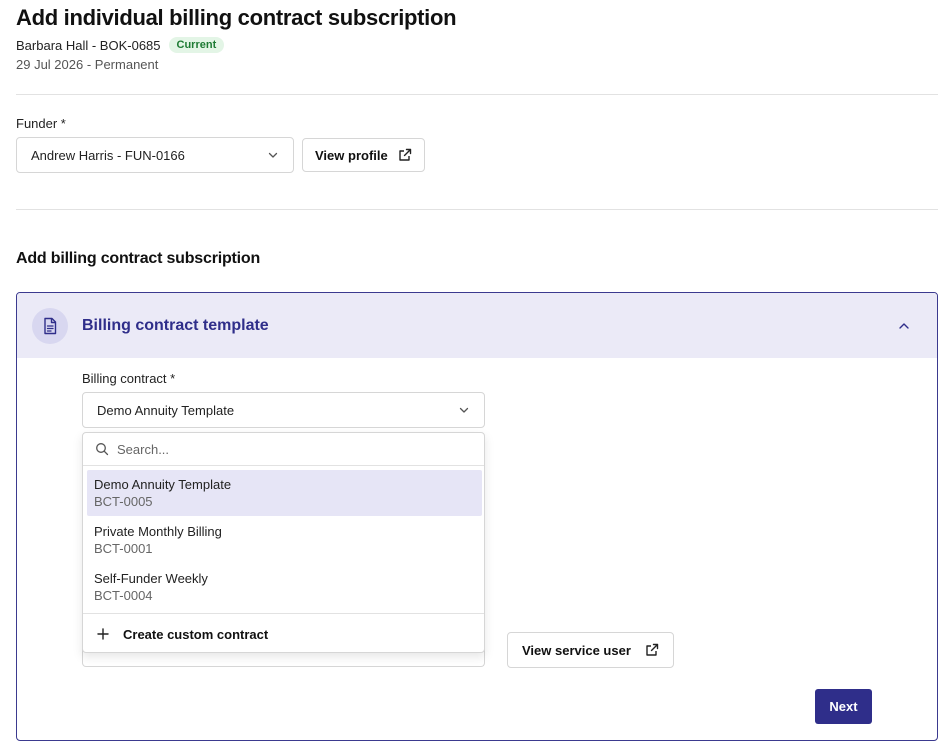 This screenshot has width=950, height=756. I want to click on view-profile-button: View profile, so click(363, 155).